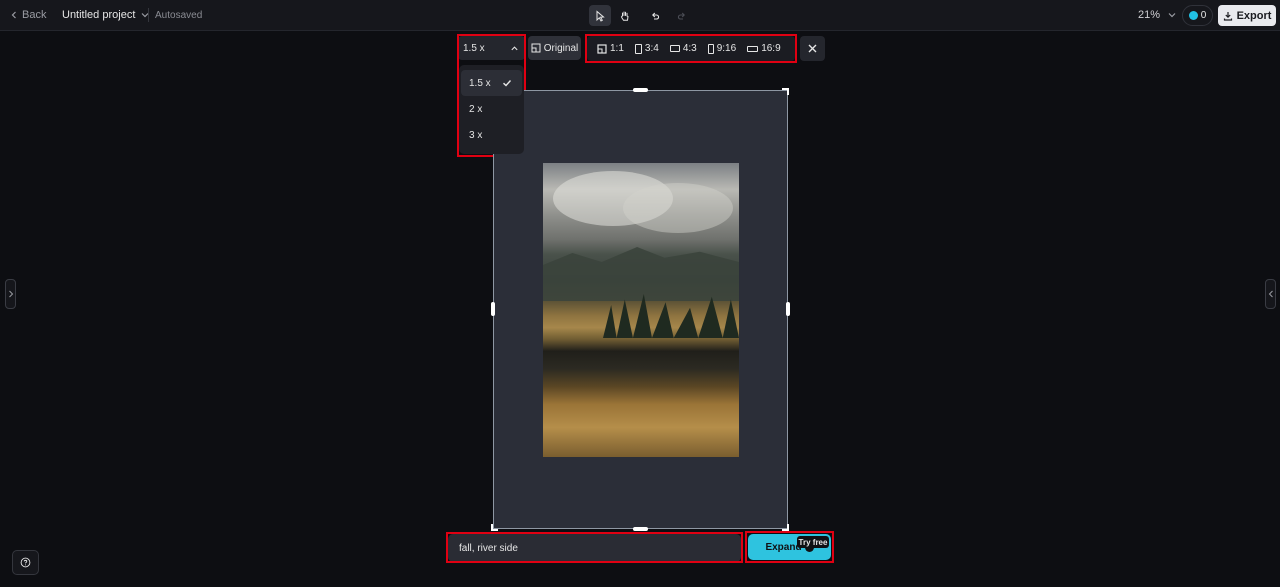 This screenshot has height=587, width=1280. What do you see at coordinates (491, 48) in the screenshot?
I see `scale-select: 1.5 x` at bounding box center [491, 48].